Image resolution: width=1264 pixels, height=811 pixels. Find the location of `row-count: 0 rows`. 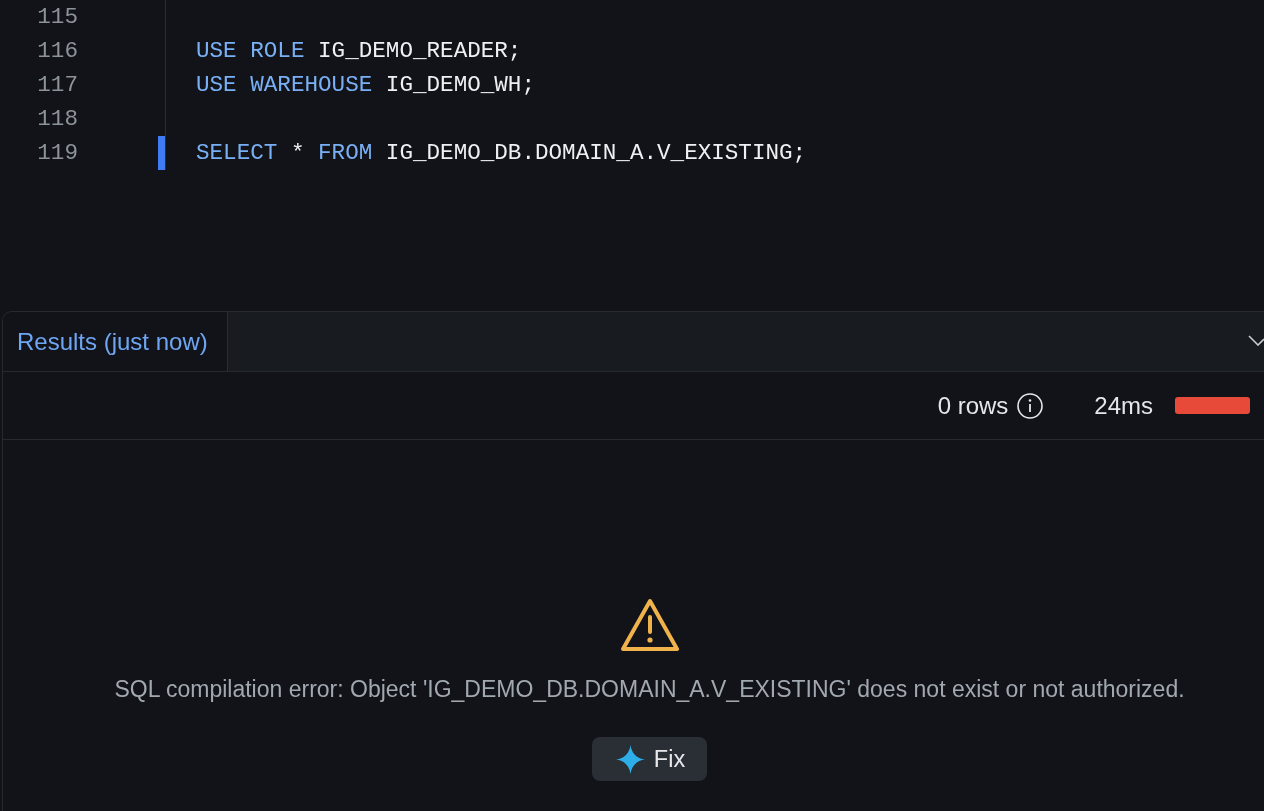

row-count: 0 rows is located at coordinates (973, 405).